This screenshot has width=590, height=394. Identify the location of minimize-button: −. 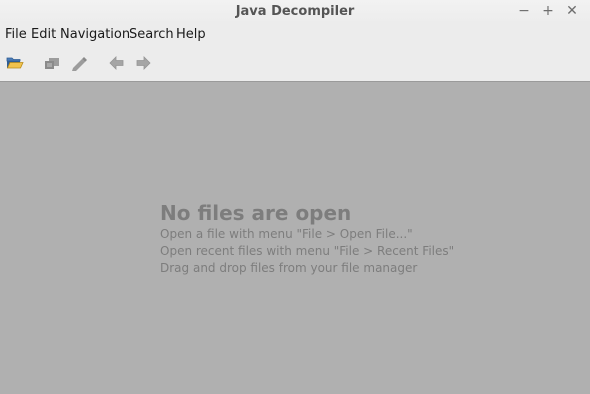
(524, 12).